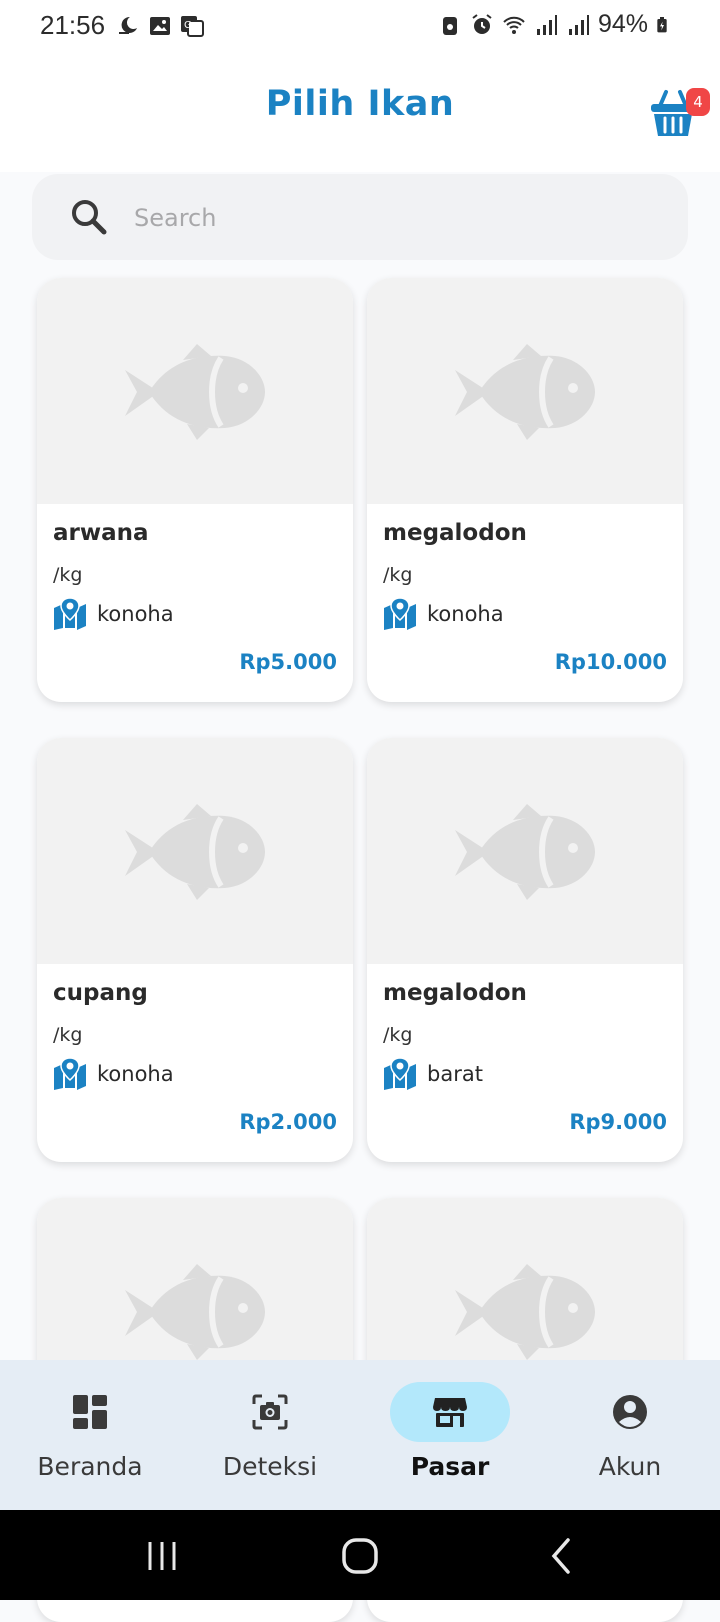 This screenshot has width=720, height=1622. What do you see at coordinates (101, 533) in the screenshot?
I see `product-name: arwana` at bounding box center [101, 533].